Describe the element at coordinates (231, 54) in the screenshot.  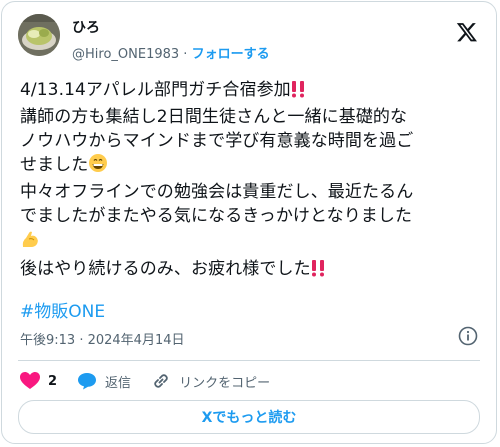
I see `follow-button: フォローする` at that location.